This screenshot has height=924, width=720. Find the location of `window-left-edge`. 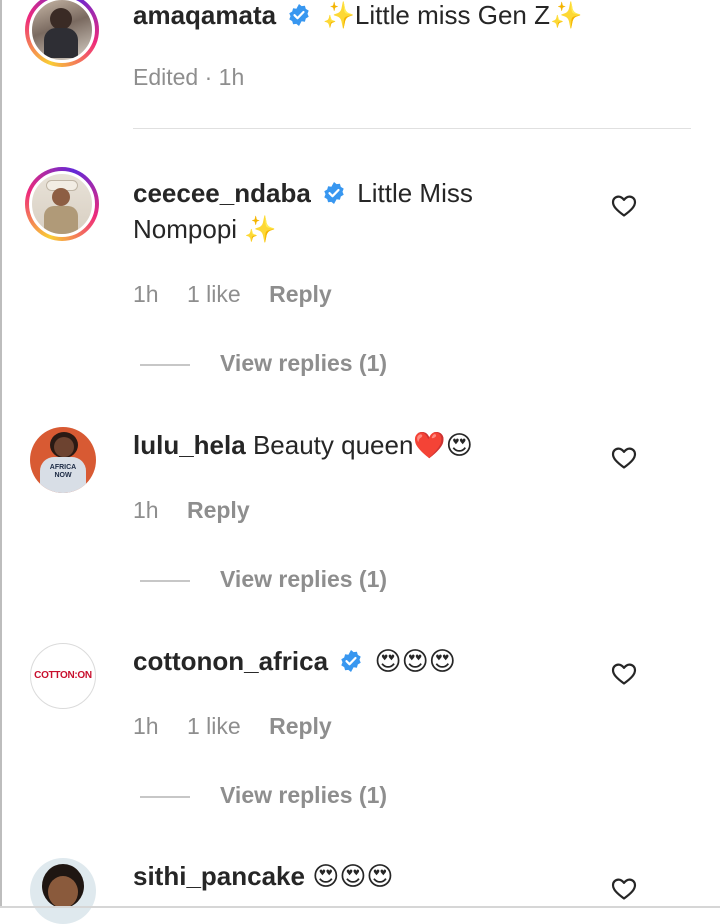

window-left-edge is located at coordinates (1, 454).